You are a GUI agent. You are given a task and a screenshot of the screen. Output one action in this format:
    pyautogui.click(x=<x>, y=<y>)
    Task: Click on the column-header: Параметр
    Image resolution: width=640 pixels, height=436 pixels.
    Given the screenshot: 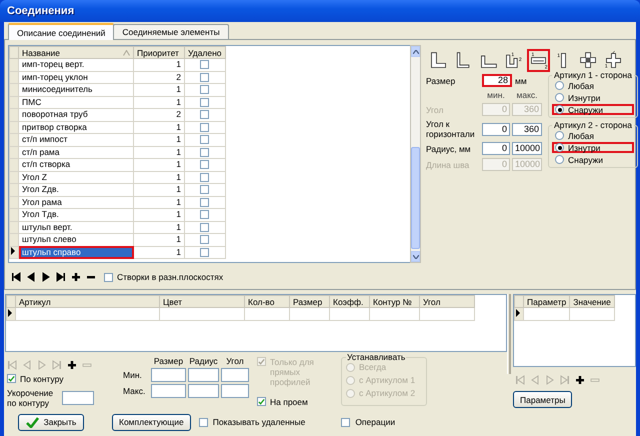 What is the action you would take?
    pyautogui.click(x=547, y=302)
    